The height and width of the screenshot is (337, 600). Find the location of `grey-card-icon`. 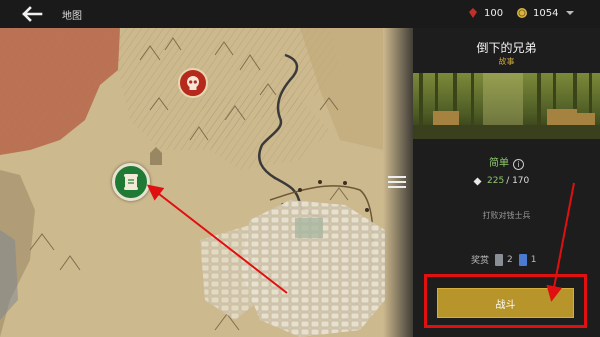

grey-card-icon is located at coordinates (499, 259).